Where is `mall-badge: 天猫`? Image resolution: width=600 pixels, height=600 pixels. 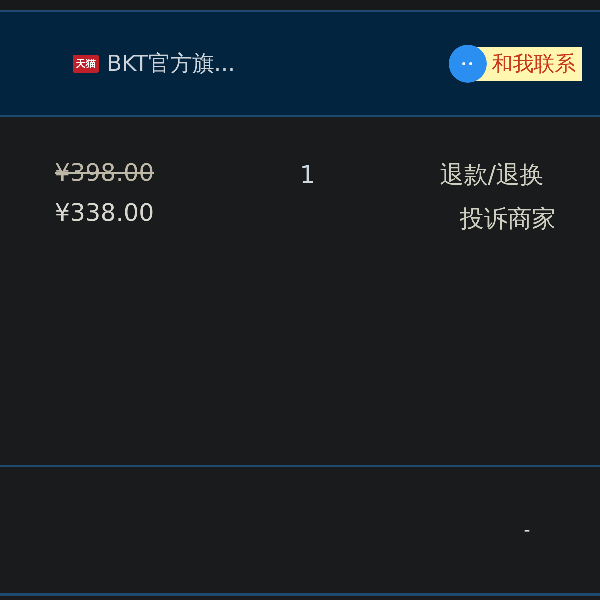
mall-badge: 天猫 is located at coordinates (86, 63).